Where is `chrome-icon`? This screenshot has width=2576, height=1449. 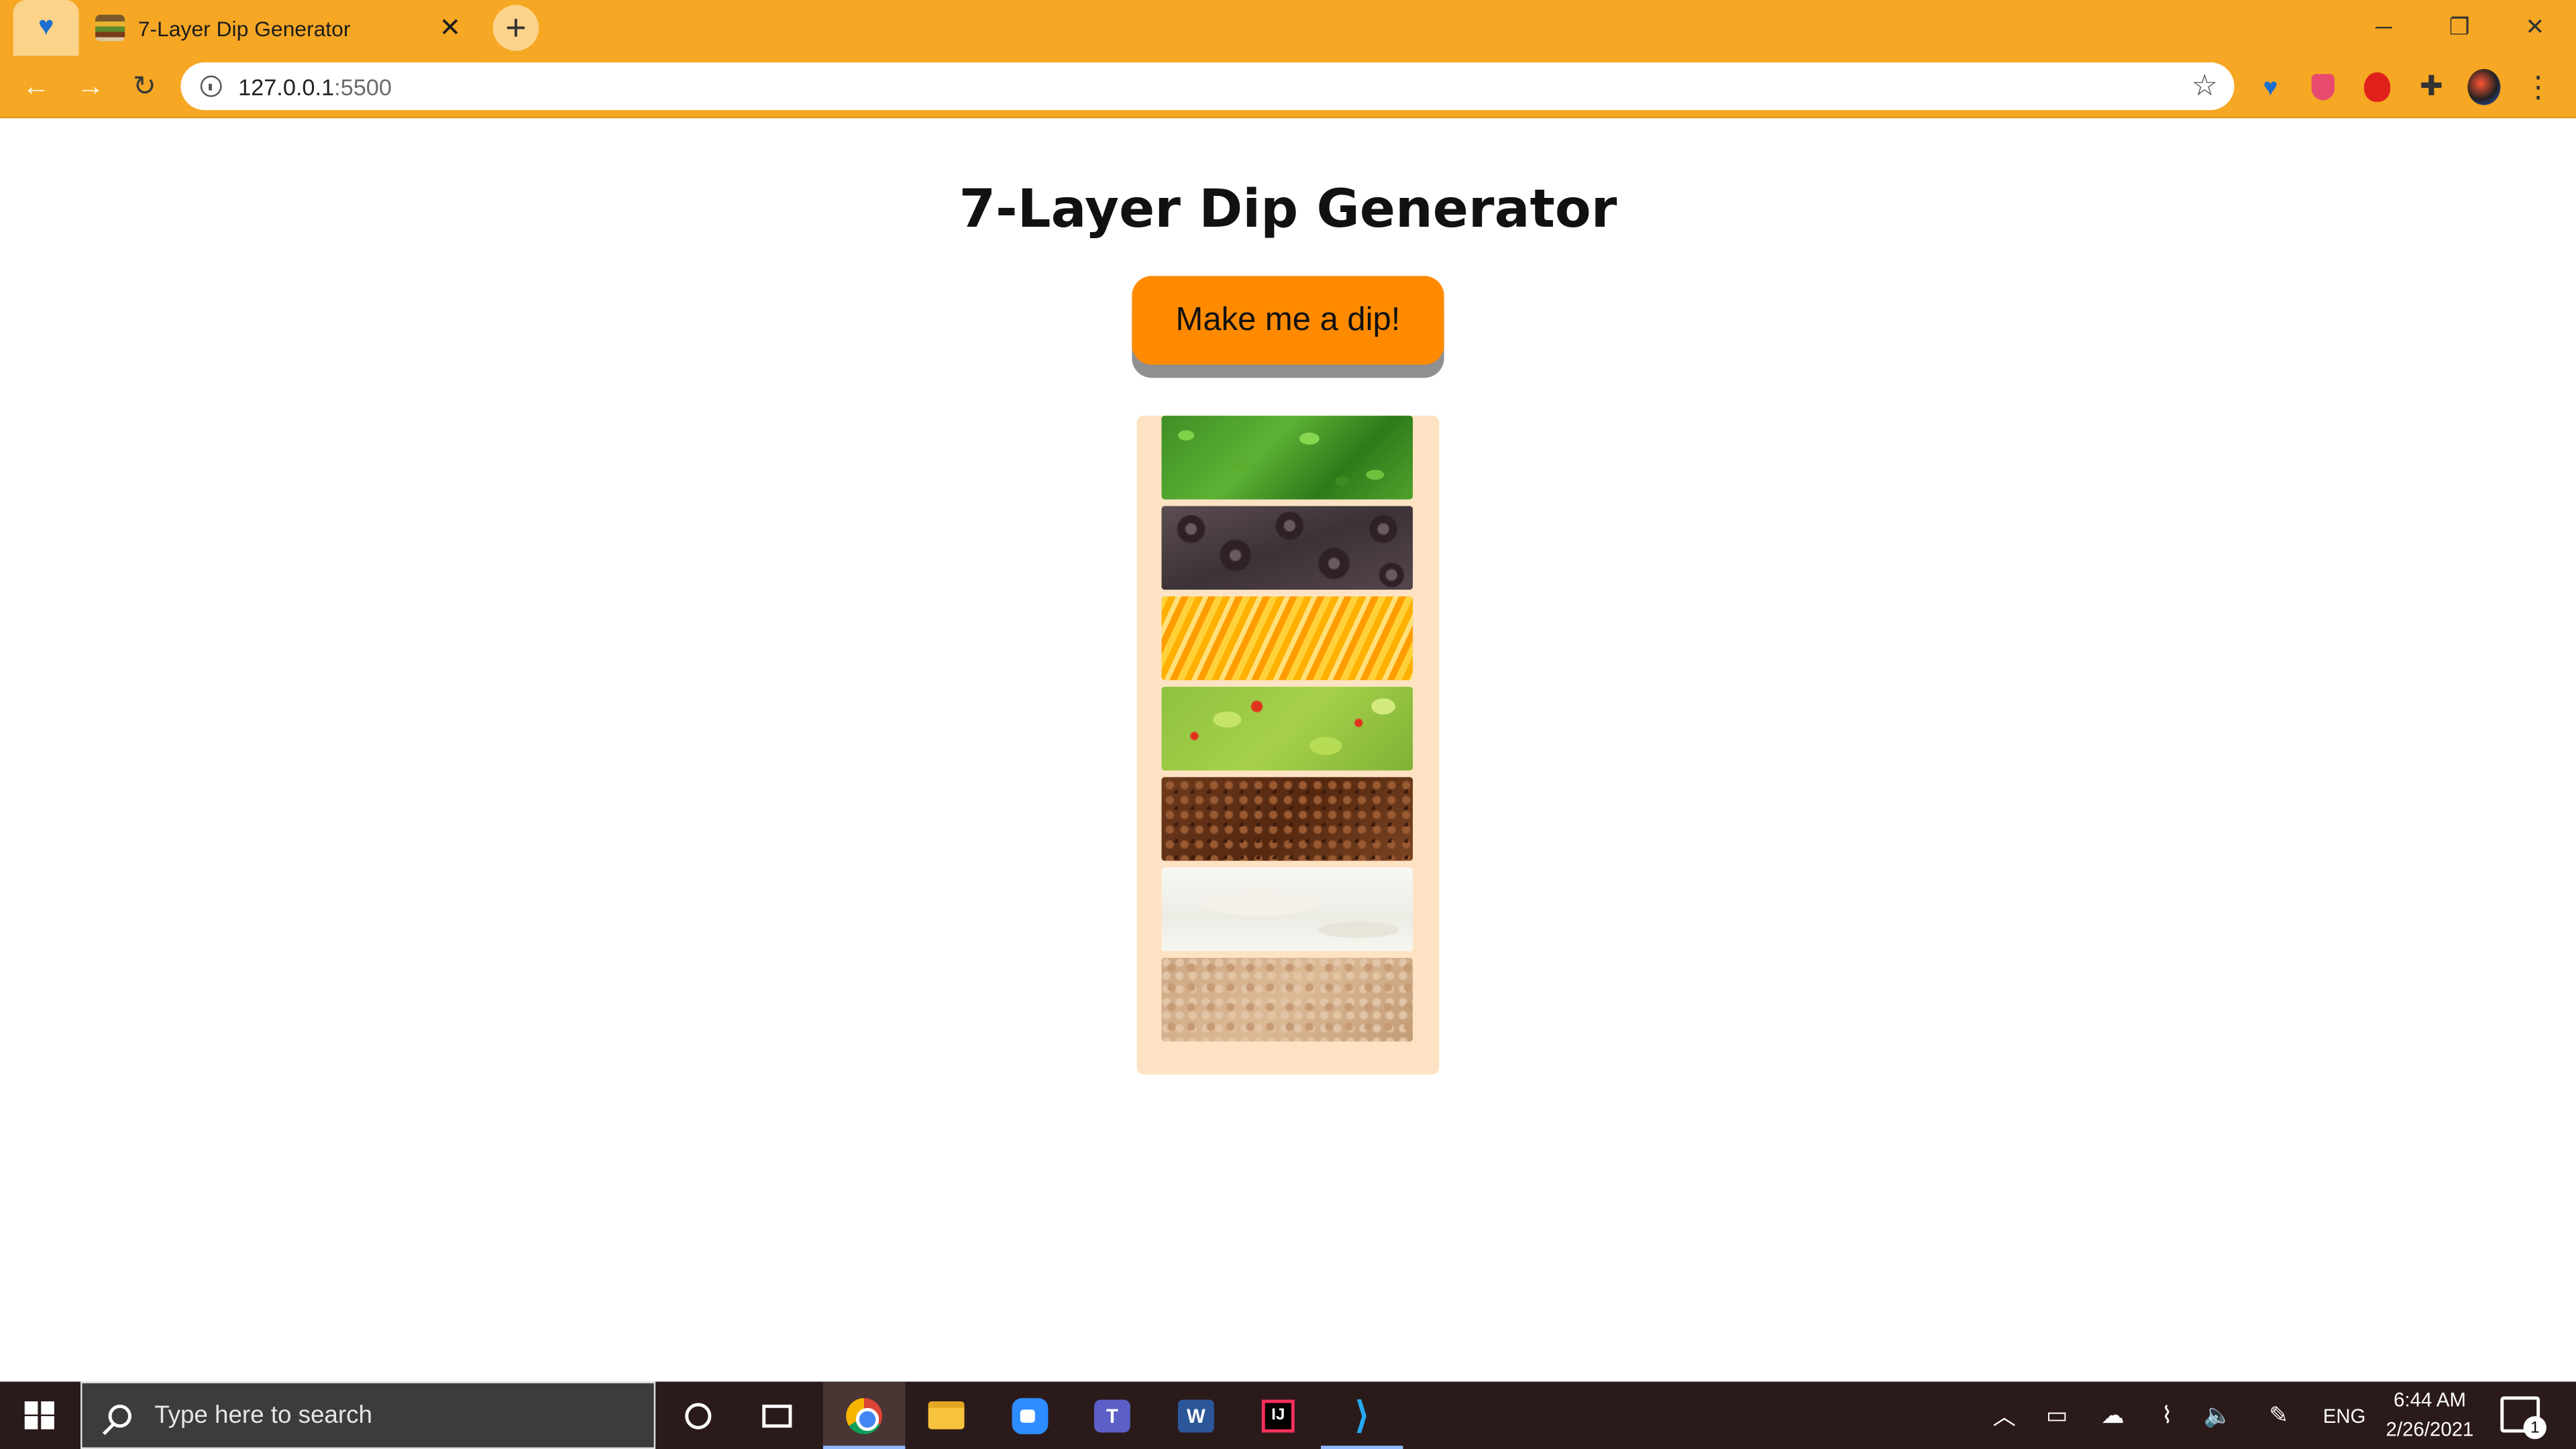 chrome-icon is located at coordinates (864, 1415).